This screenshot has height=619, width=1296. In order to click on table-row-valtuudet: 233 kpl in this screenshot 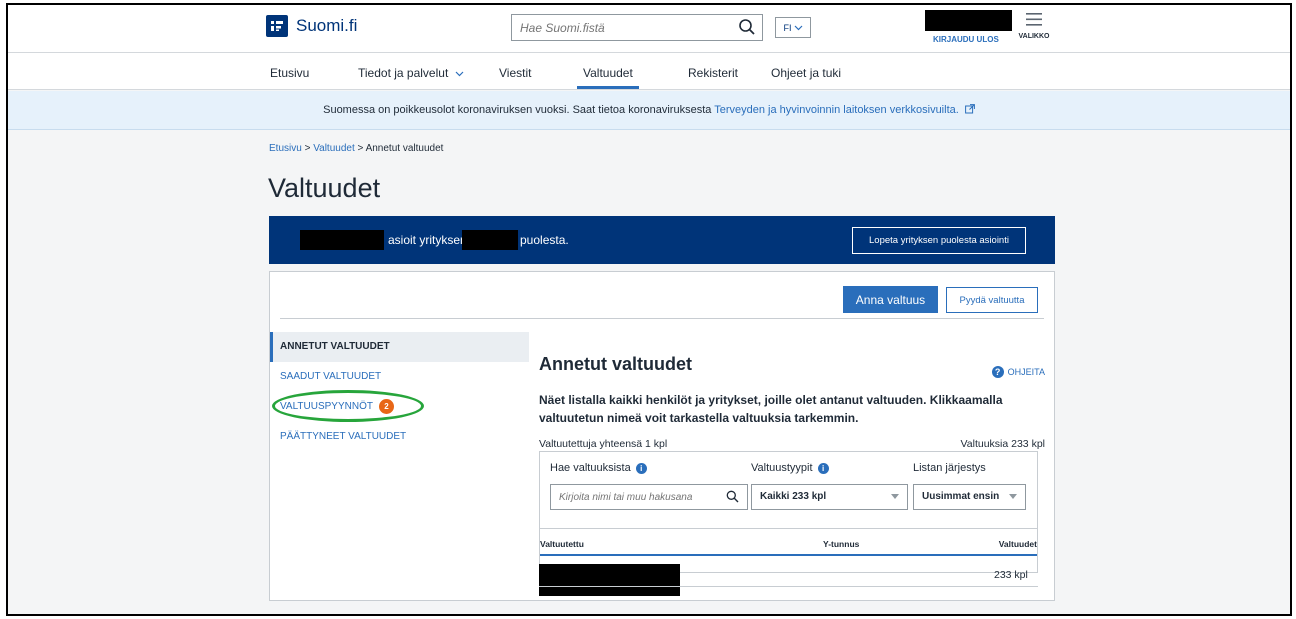, I will do `click(1011, 575)`.